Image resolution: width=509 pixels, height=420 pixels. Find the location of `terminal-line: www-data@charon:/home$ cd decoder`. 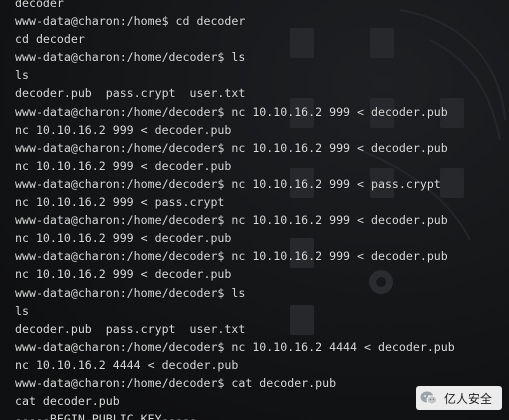

terminal-line: www-data@charon:/home$ cd decoder is located at coordinates (130, 21).